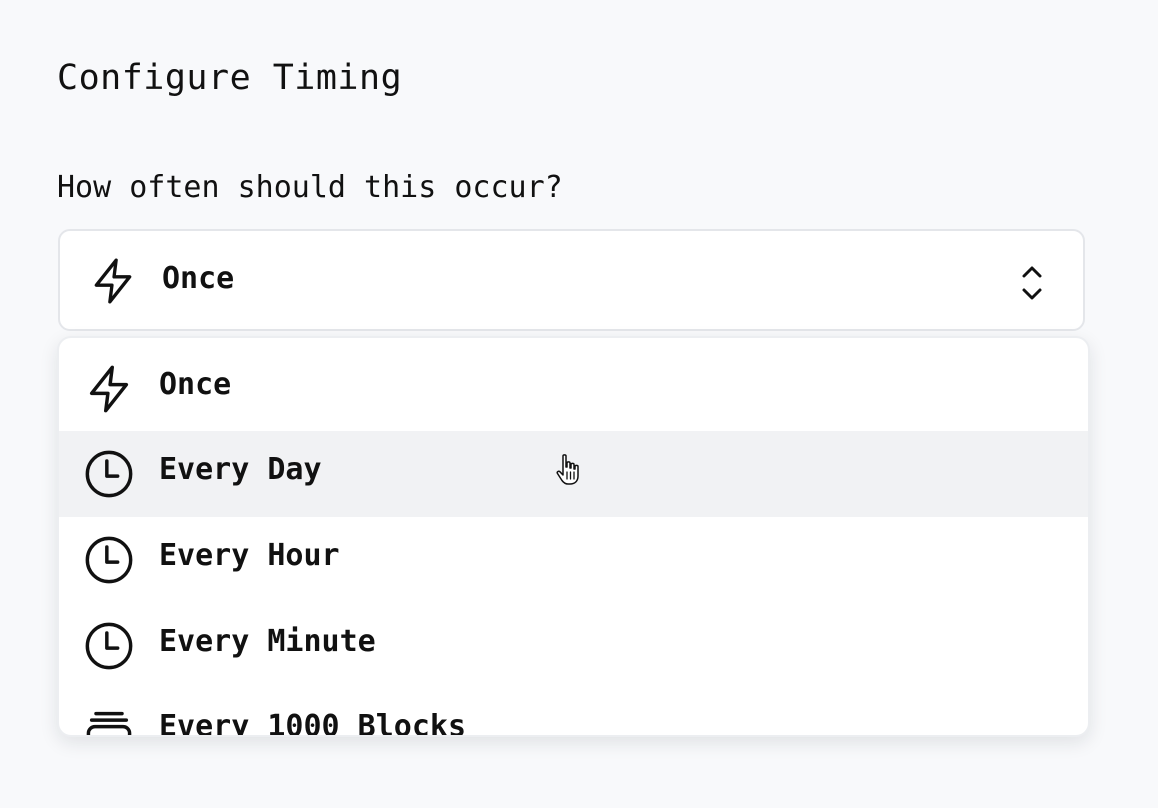  Describe the element at coordinates (571, 280) in the screenshot. I see `frequency-select: Once` at that location.